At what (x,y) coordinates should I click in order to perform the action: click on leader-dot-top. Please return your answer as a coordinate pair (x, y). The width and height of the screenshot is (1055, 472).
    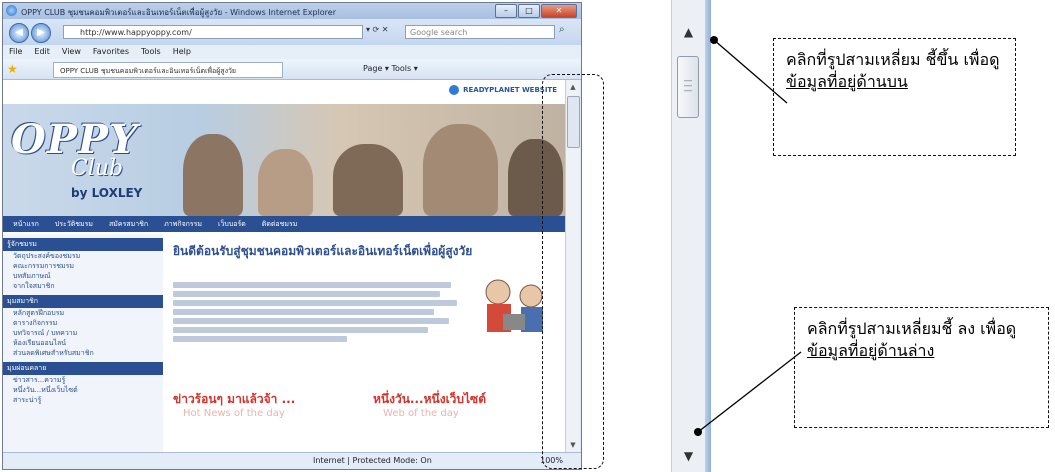
    Looking at the image, I should click on (714, 40).